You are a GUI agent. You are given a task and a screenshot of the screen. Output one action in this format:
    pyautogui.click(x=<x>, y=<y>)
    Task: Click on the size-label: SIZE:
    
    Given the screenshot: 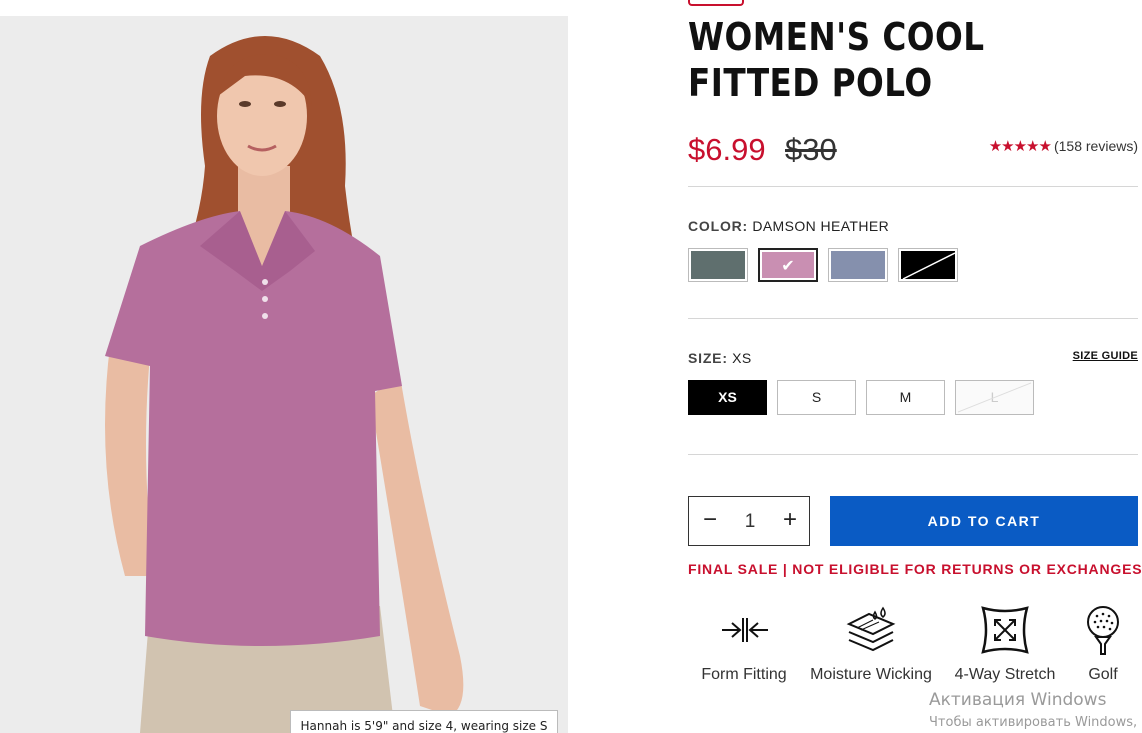 What is the action you would take?
    pyautogui.click(x=708, y=358)
    